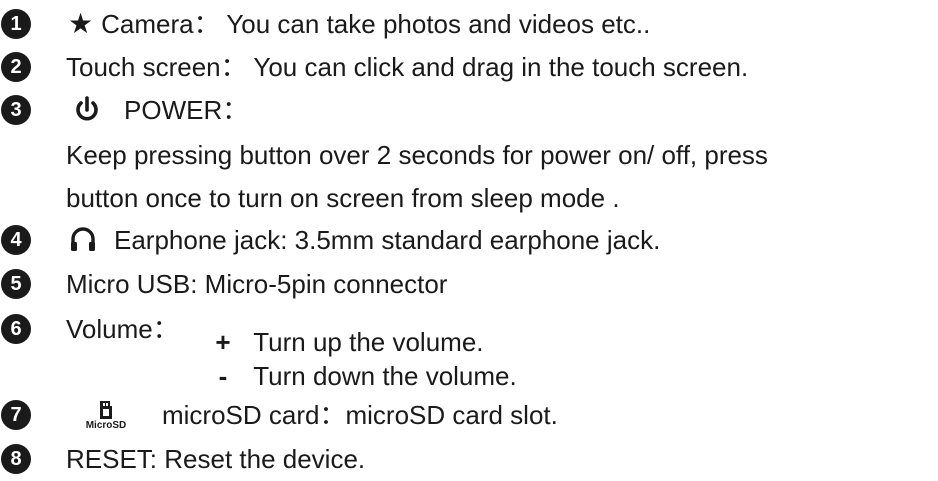 The height and width of the screenshot is (481, 938). Describe the element at coordinates (16, 110) in the screenshot. I see `number-badge: 3` at that location.